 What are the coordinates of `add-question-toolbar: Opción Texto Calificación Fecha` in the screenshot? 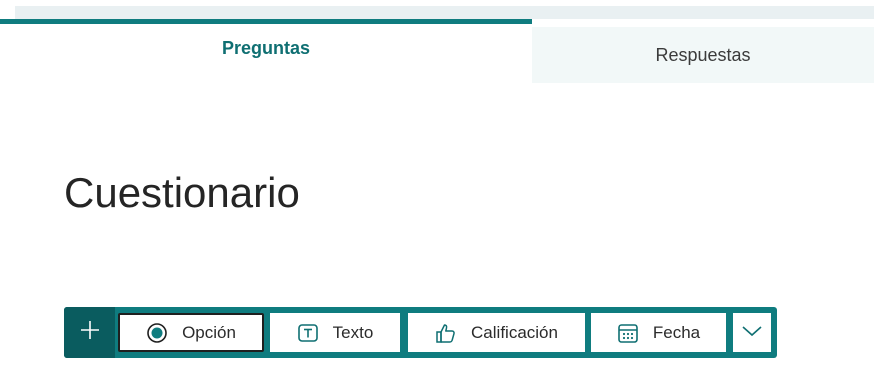 It's located at (420, 332).